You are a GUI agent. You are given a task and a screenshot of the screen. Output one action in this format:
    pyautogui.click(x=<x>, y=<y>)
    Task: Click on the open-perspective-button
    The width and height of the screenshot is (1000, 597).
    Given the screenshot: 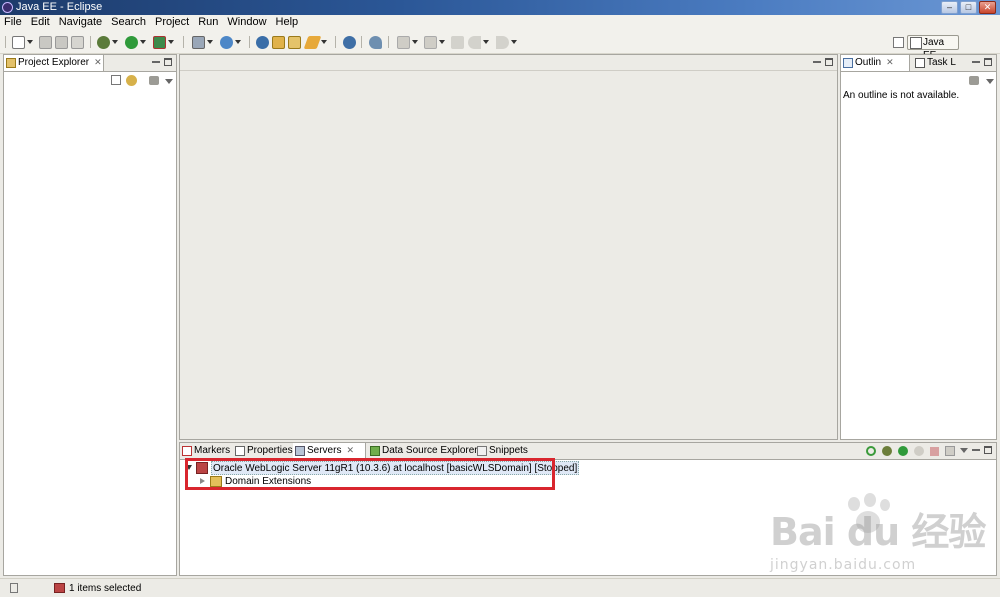 What is the action you would take?
    pyautogui.click(x=898, y=42)
    